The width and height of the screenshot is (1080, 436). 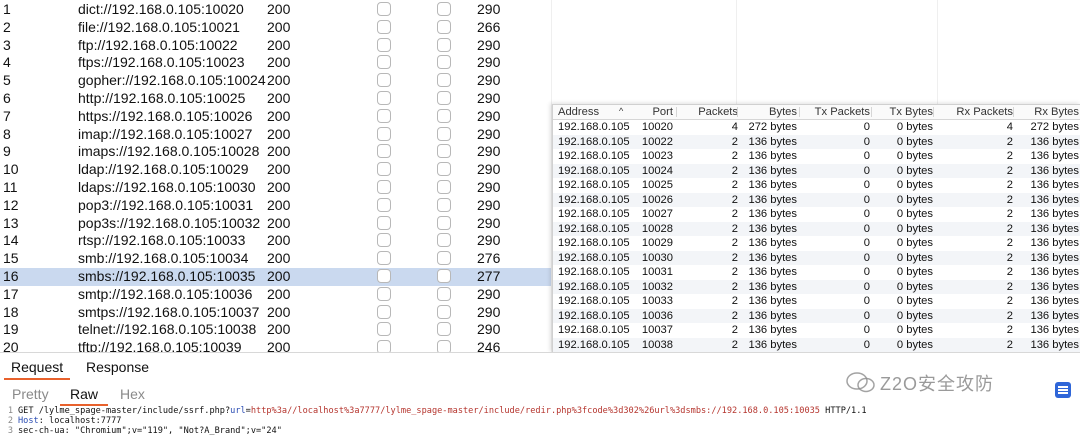 What do you see at coordinates (275, 46) in the screenshot?
I see `result-row: 3 ftp://192.168.0.105:10022 200 290` at bounding box center [275, 46].